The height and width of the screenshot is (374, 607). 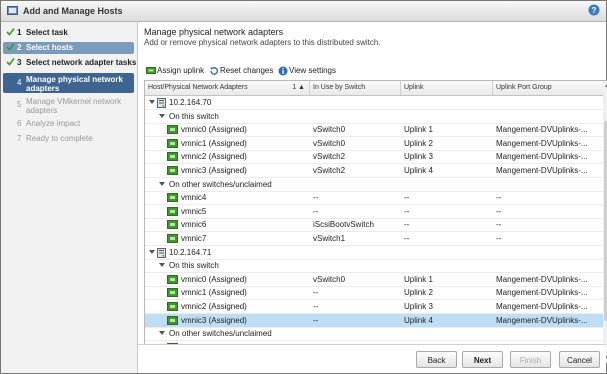 I want to click on column-header-host: Host/Physical Network Adapters 1 ▲, so click(x=227, y=88).